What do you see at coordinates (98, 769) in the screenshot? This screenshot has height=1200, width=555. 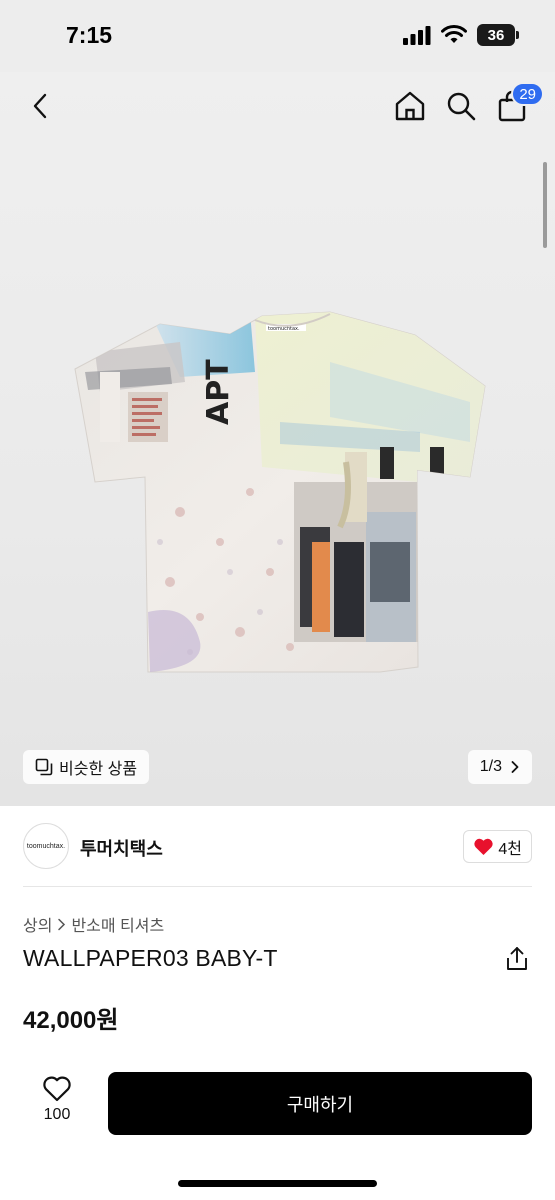 I see `similar-products-label: 비슷한 상품` at bounding box center [98, 769].